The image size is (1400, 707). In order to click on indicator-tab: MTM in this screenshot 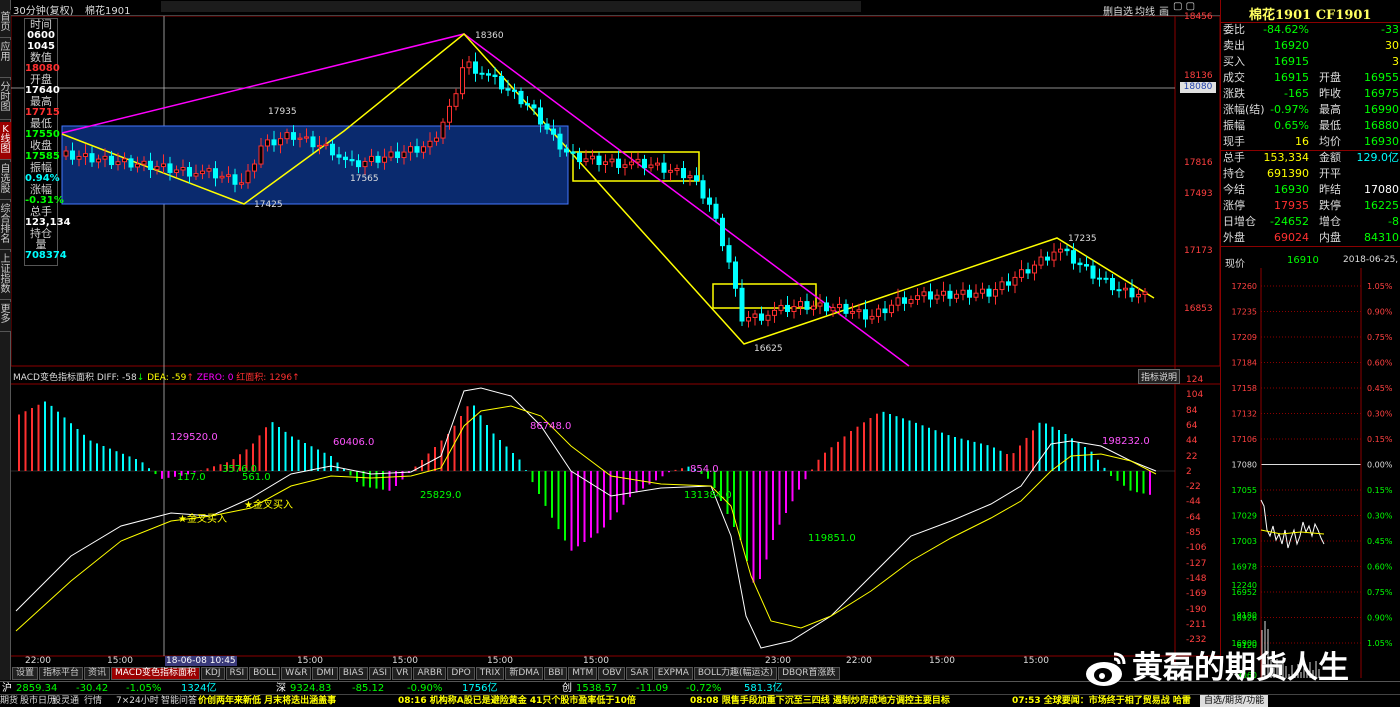, I will do `click(583, 673)`.